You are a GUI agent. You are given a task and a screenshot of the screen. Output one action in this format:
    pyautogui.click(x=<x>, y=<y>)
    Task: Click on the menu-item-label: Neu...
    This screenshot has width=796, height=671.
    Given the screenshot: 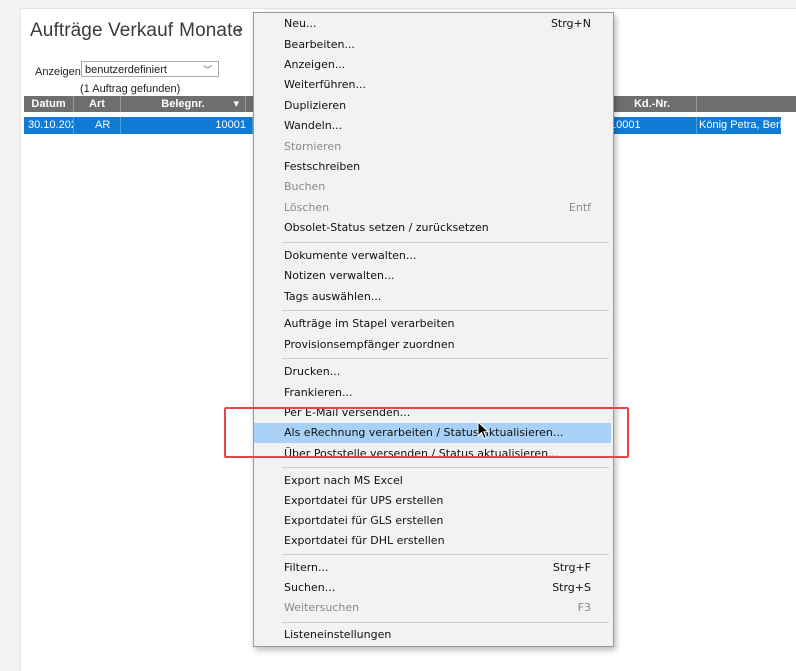 What is the action you would take?
    pyautogui.click(x=300, y=23)
    